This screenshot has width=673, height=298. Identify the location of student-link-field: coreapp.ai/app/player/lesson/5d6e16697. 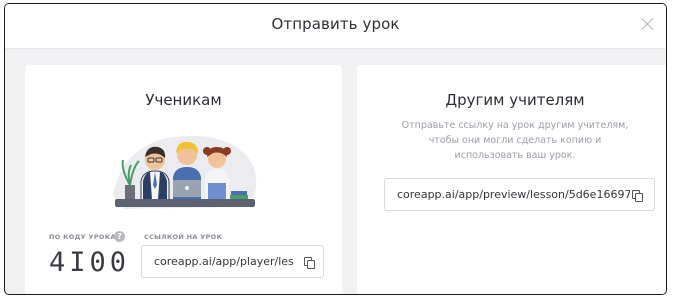
(232, 261).